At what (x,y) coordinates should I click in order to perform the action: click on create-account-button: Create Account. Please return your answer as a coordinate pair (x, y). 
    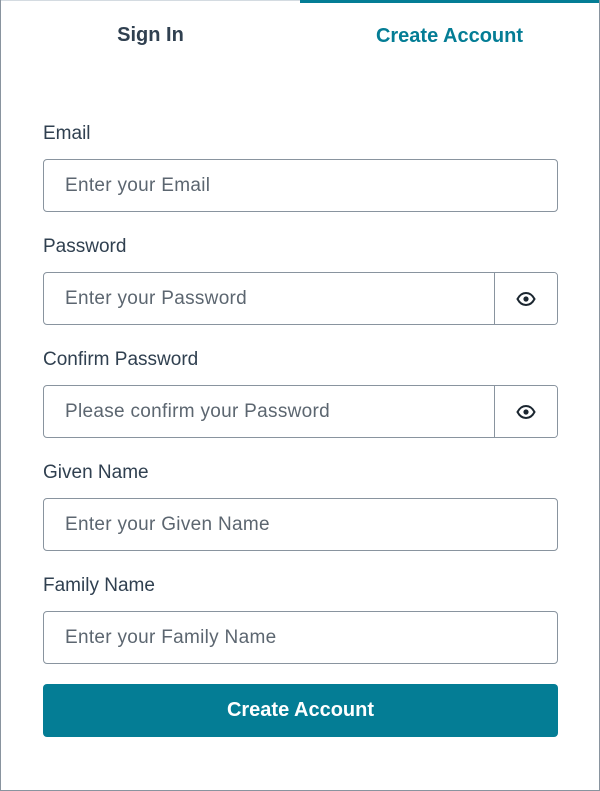
    Looking at the image, I should click on (300, 710).